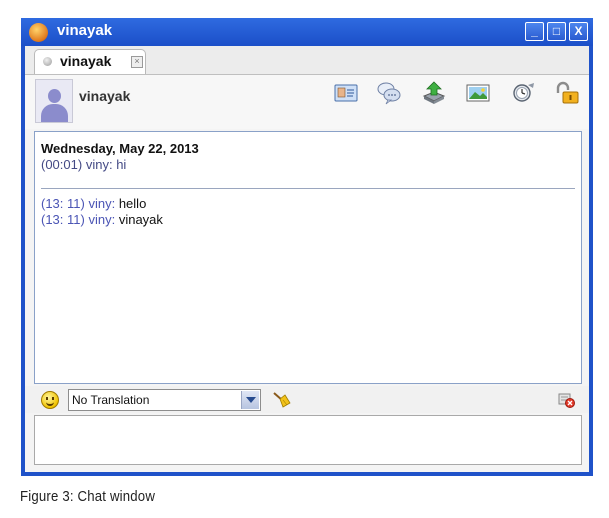  Describe the element at coordinates (566, 400) in the screenshot. I see `clear-history-icon` at that location.